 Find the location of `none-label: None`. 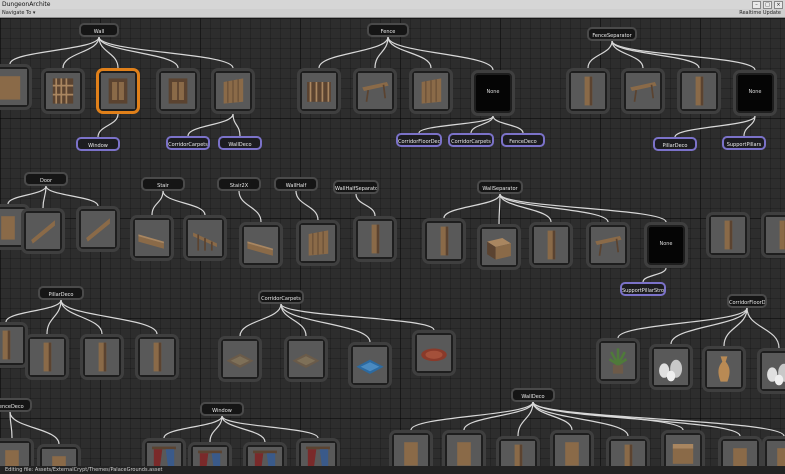

none-label: None is located at coordinates (493, 92).